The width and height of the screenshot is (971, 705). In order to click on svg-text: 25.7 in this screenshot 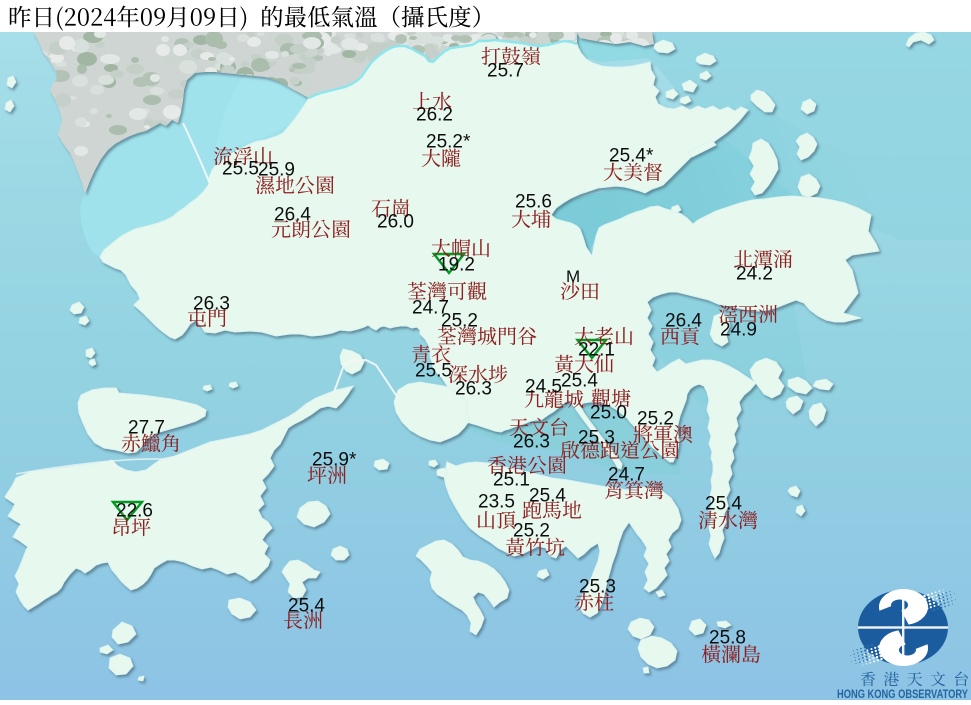, I will do `click(505, 71)`.